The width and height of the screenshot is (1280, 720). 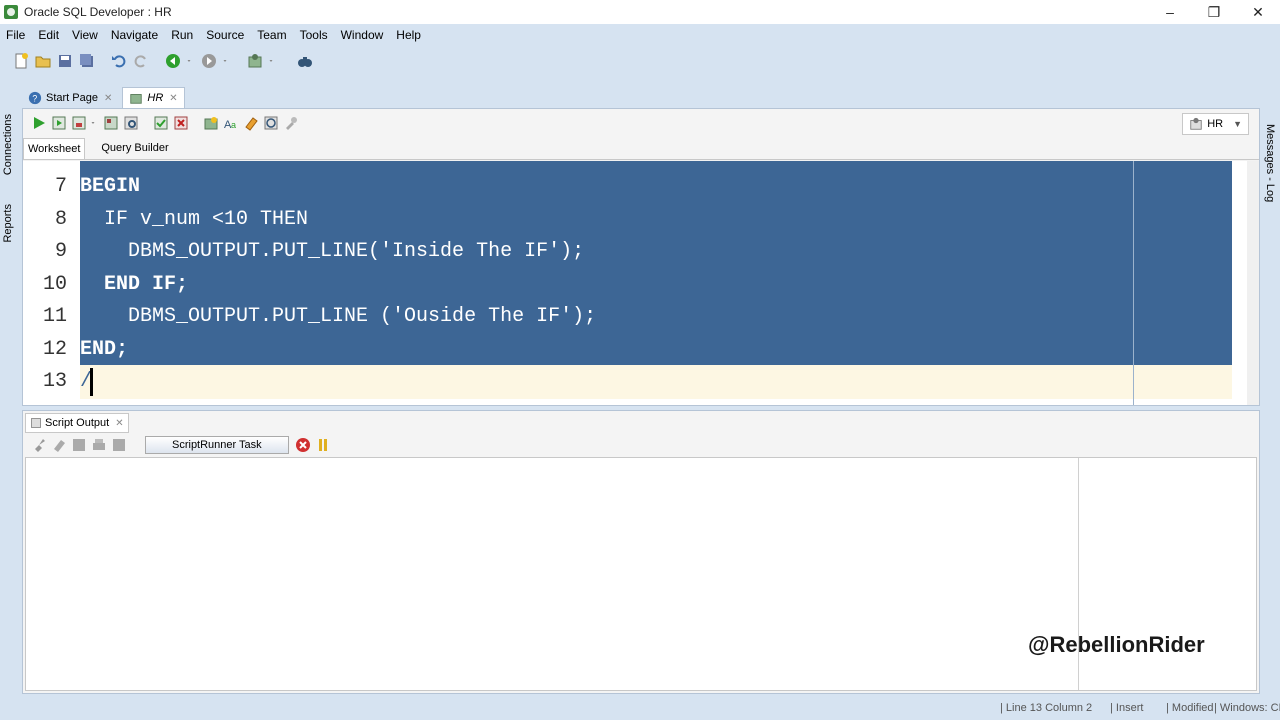 What do you see at coordinates (54, 148) in the screenshot?
I see `tab-worksheet: Worksheet` at bounding box center [54, 148].